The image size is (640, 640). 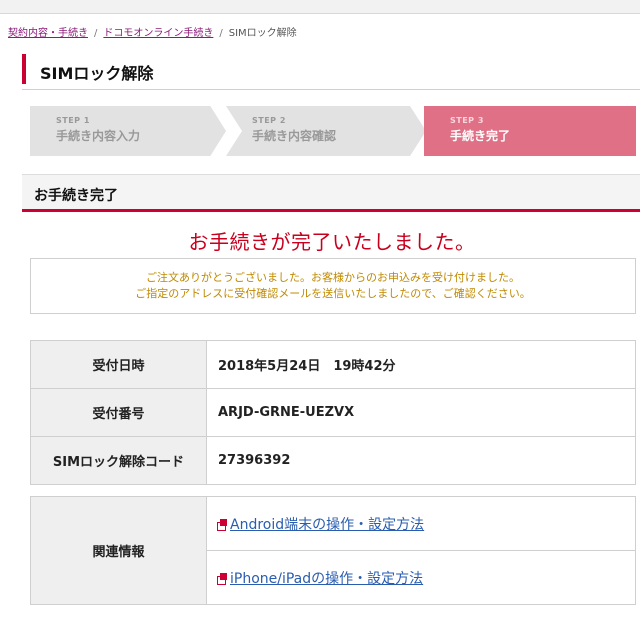 What do you see at coordinates (331, 71) in the screenshot?
I see `page-title-area: SIMロック解除` at bounding box center [331, 71].